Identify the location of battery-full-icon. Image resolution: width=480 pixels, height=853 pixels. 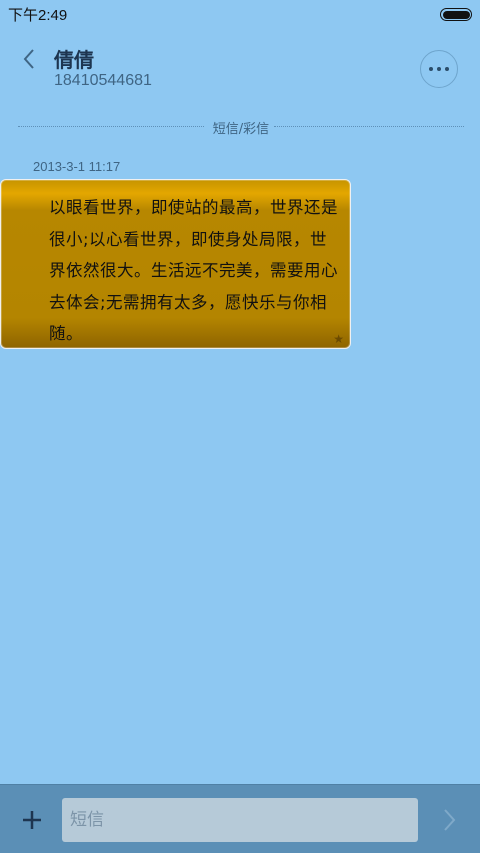
(456, 14).